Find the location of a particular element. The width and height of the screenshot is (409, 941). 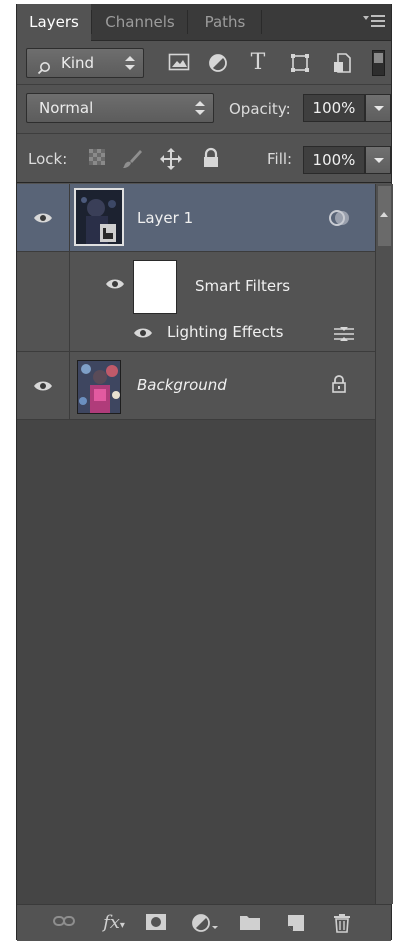

smart-filter-mask-thumbnail is located at coordinates (155, 287).